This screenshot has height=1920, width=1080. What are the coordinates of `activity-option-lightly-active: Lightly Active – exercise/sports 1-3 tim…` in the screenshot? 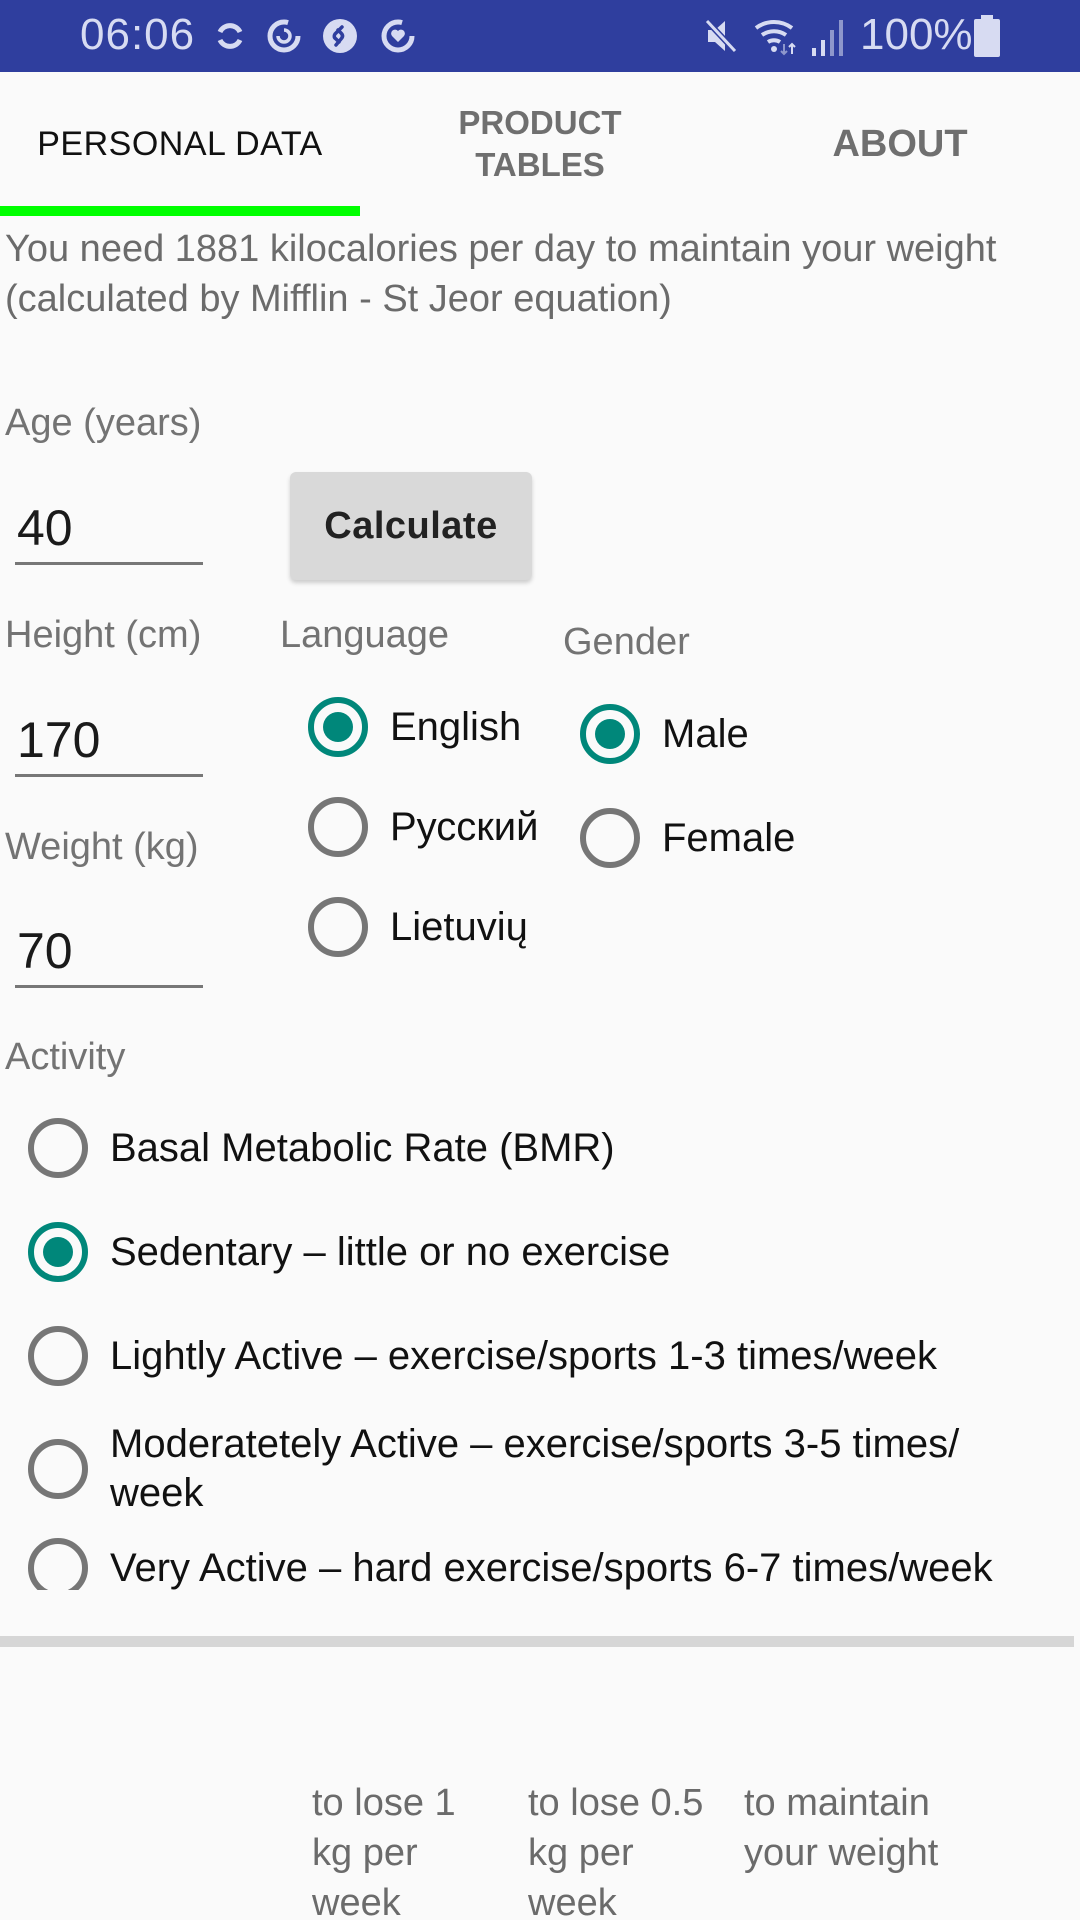 It's located at (482, 1356).